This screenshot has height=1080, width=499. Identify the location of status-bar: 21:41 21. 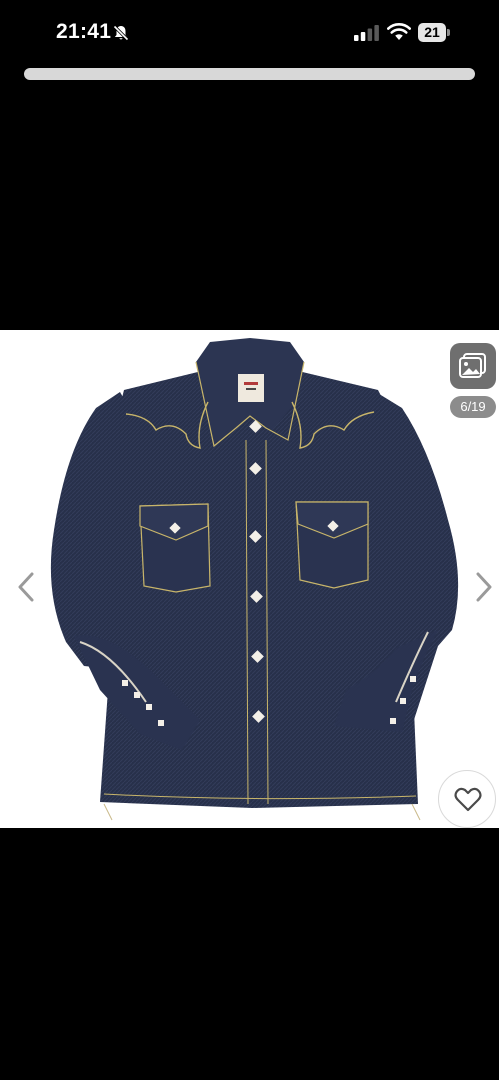
(249, 33).